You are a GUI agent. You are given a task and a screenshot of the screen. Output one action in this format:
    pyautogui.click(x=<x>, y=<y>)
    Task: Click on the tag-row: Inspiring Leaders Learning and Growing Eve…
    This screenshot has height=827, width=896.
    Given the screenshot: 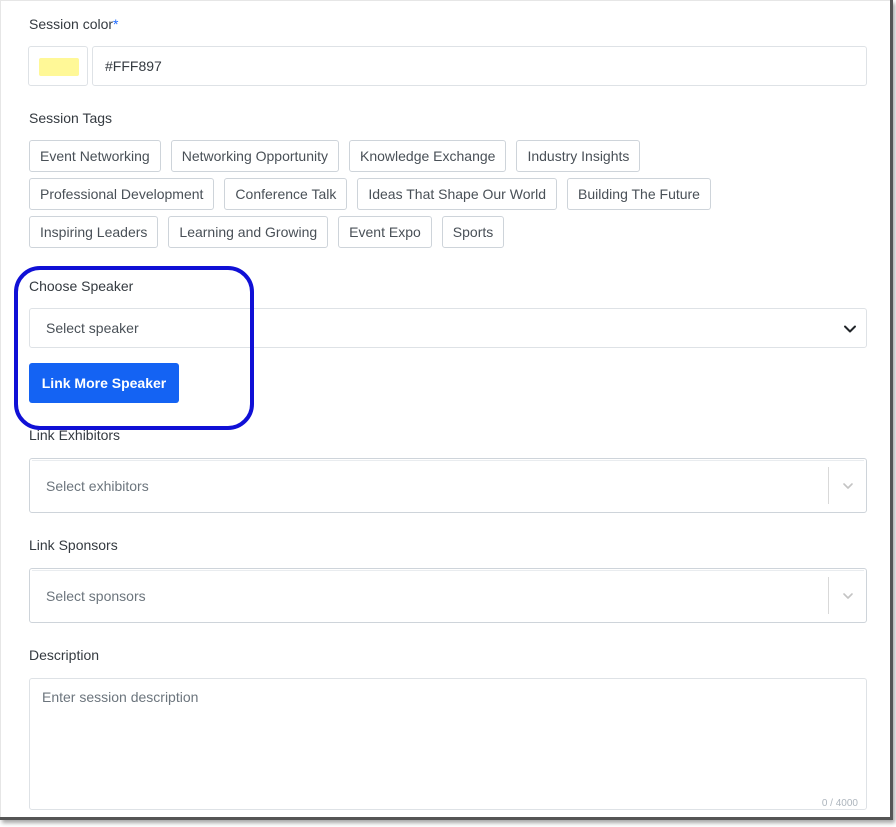 What is the action you would take?
    pyautogui.click(x=449, y=232)
    